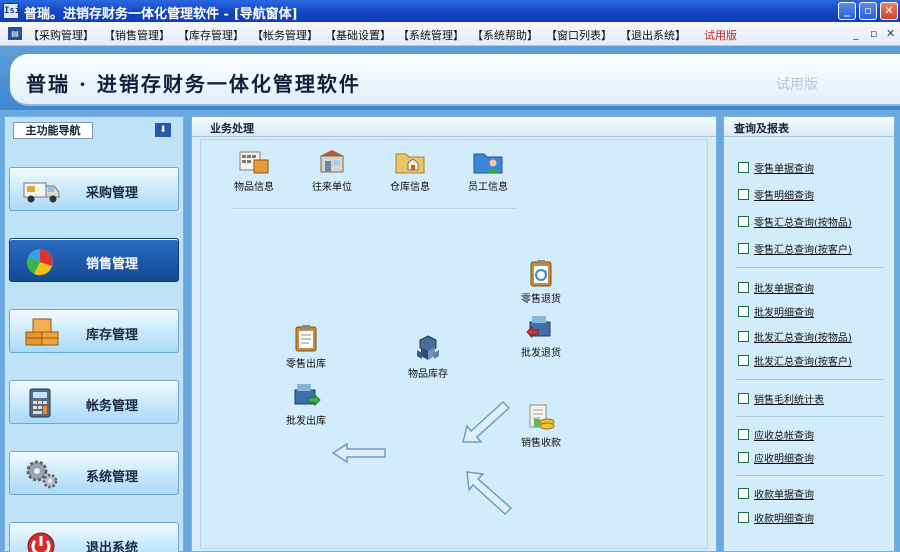 The width and height of the screenshot is (900, 552). I want to click on report-link: 批发汇总查询(按客户), so click(795, 361).